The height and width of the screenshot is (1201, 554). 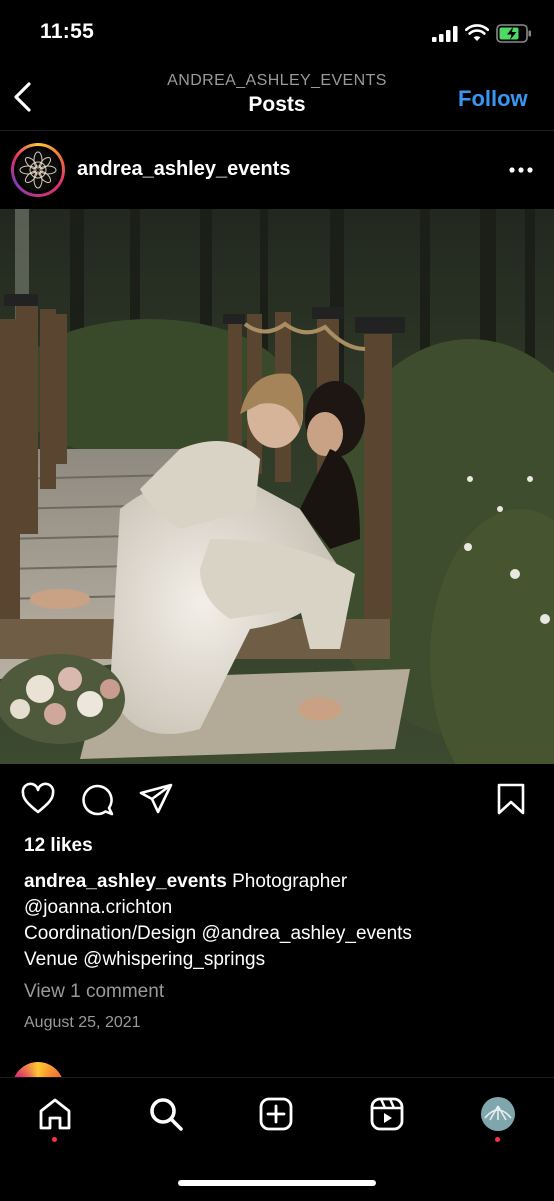 What do you see at coordinates (277, 130) in the screenshot?
I see `header-divider` at bounding box center [277, 130].